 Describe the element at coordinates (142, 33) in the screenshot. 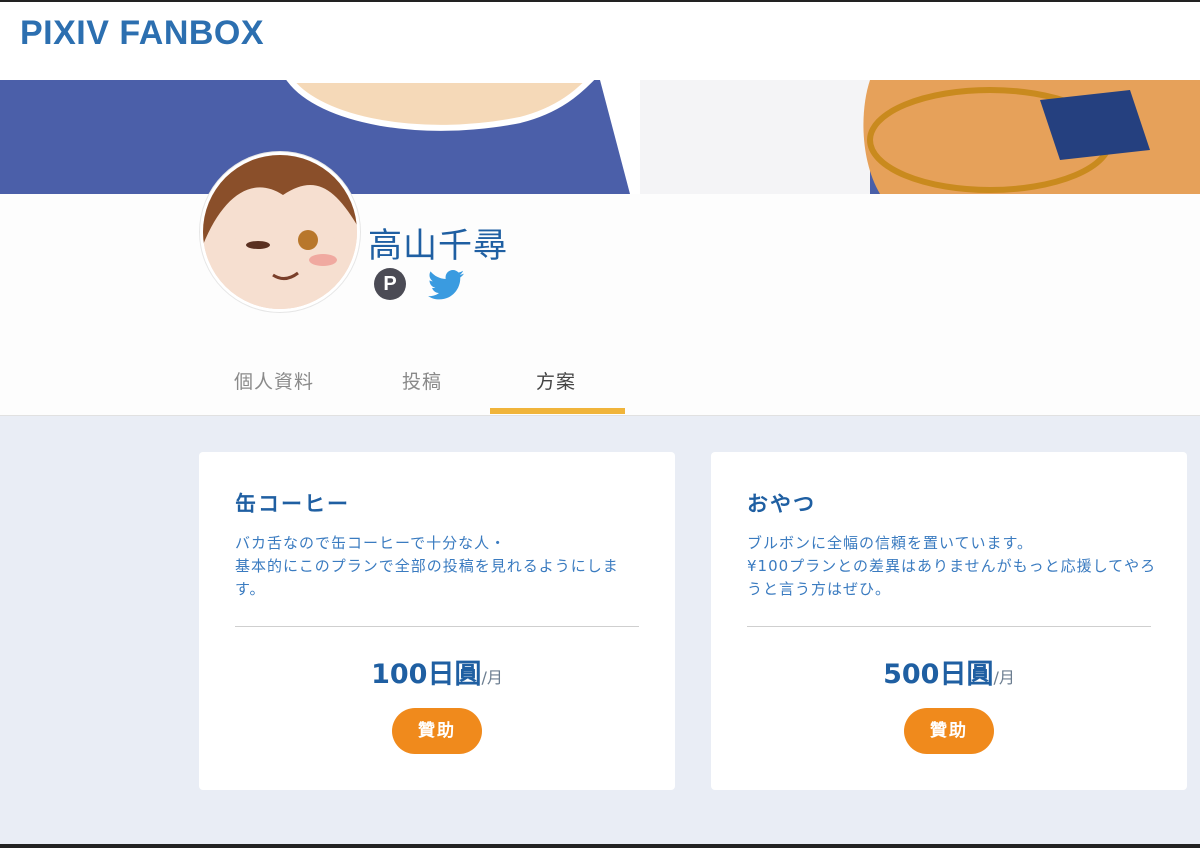

I see `fanbox-logo: PIXIV FANBOX` at that location.